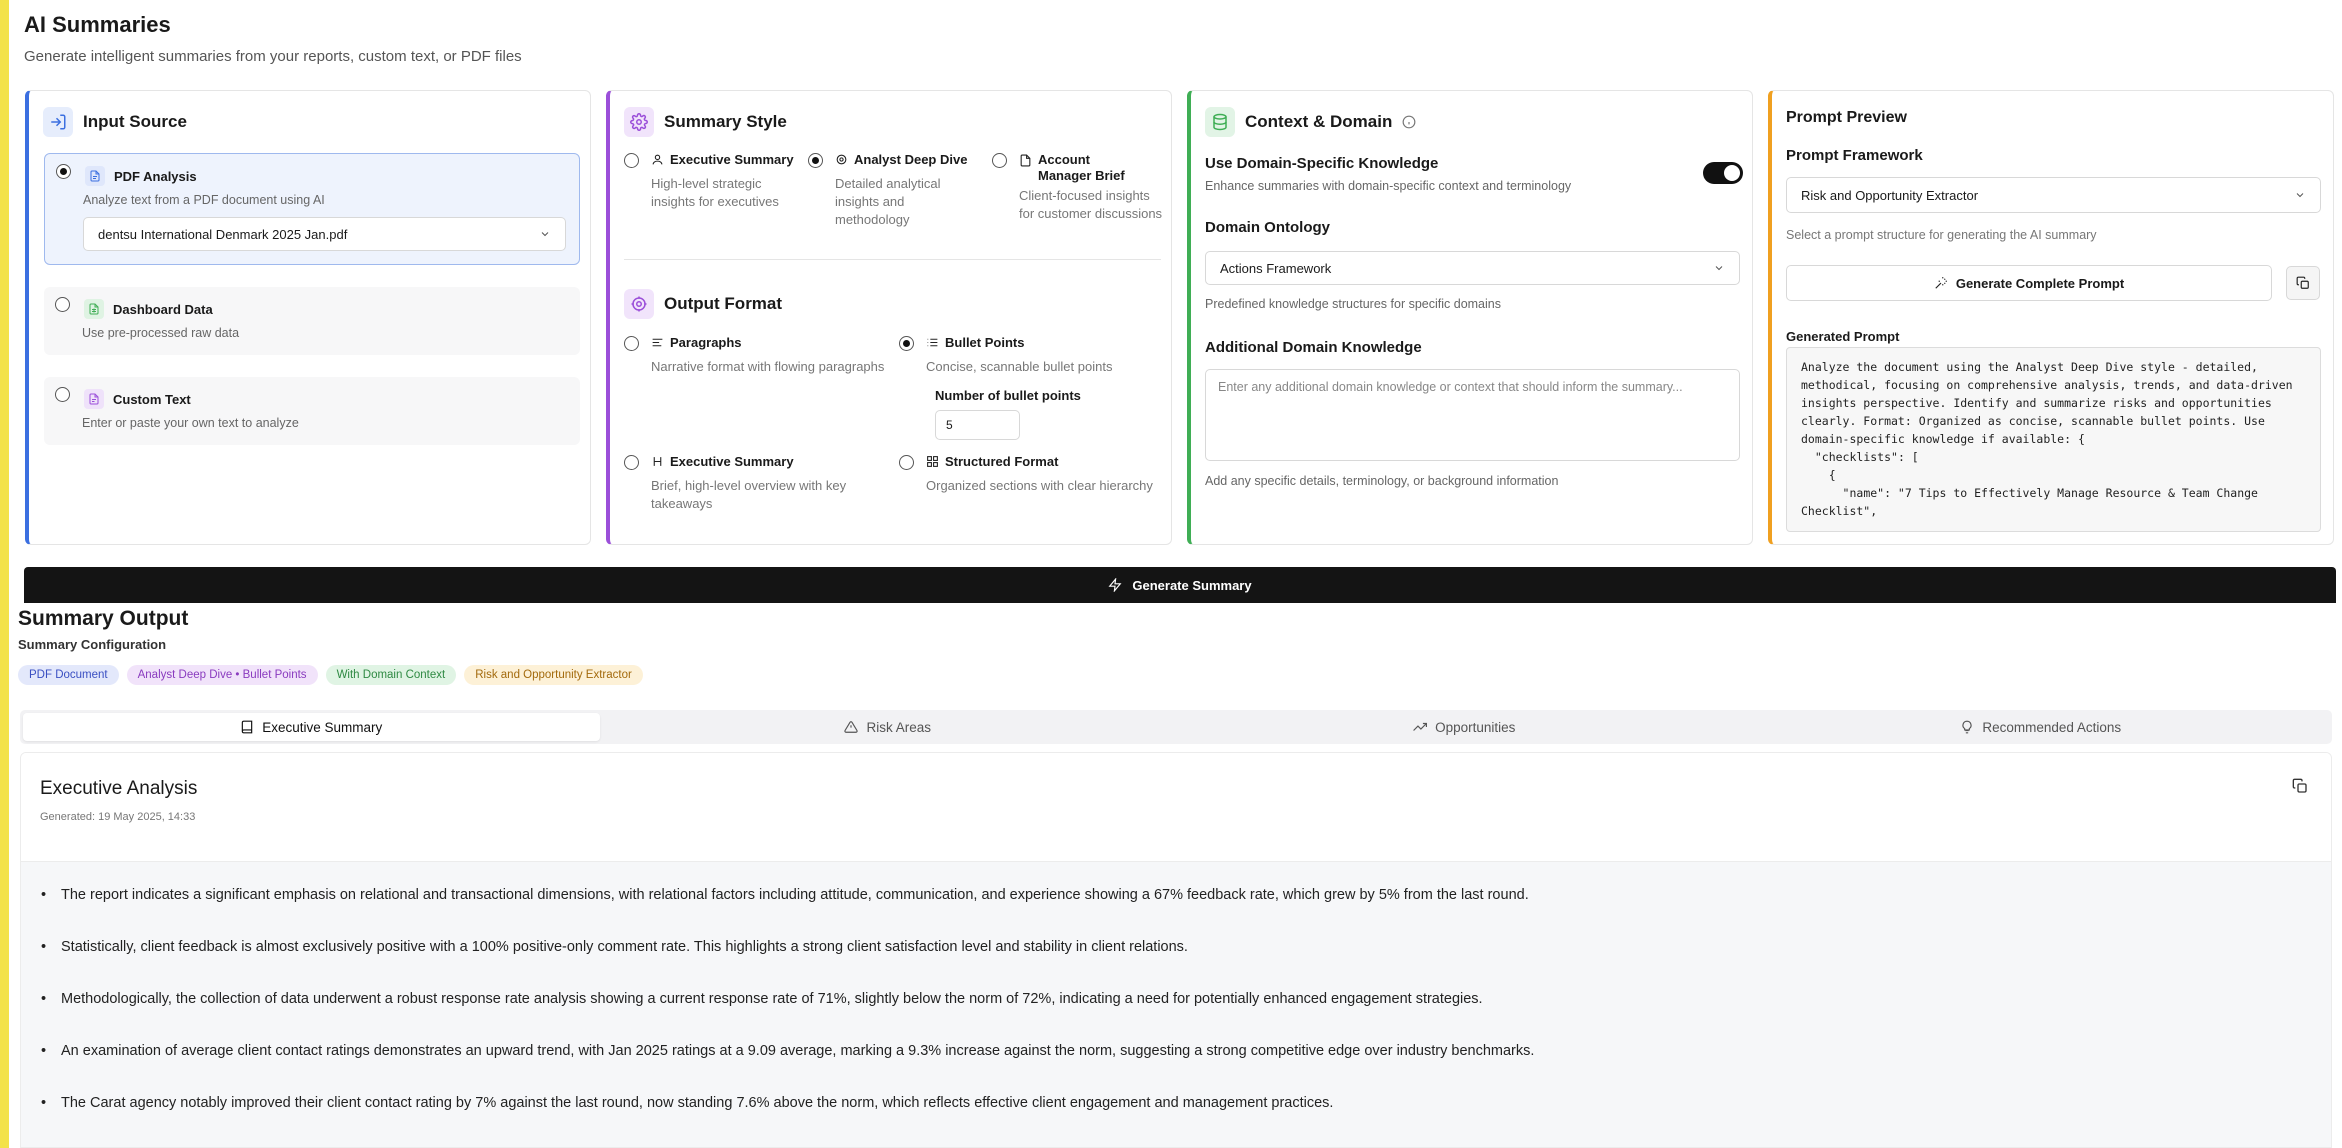 This screenshot has width=2342, height=1148. What do you see at coordinates (1220, 122) in the screenshot?
I see `database-icon` at bounding box center [1220, 122].